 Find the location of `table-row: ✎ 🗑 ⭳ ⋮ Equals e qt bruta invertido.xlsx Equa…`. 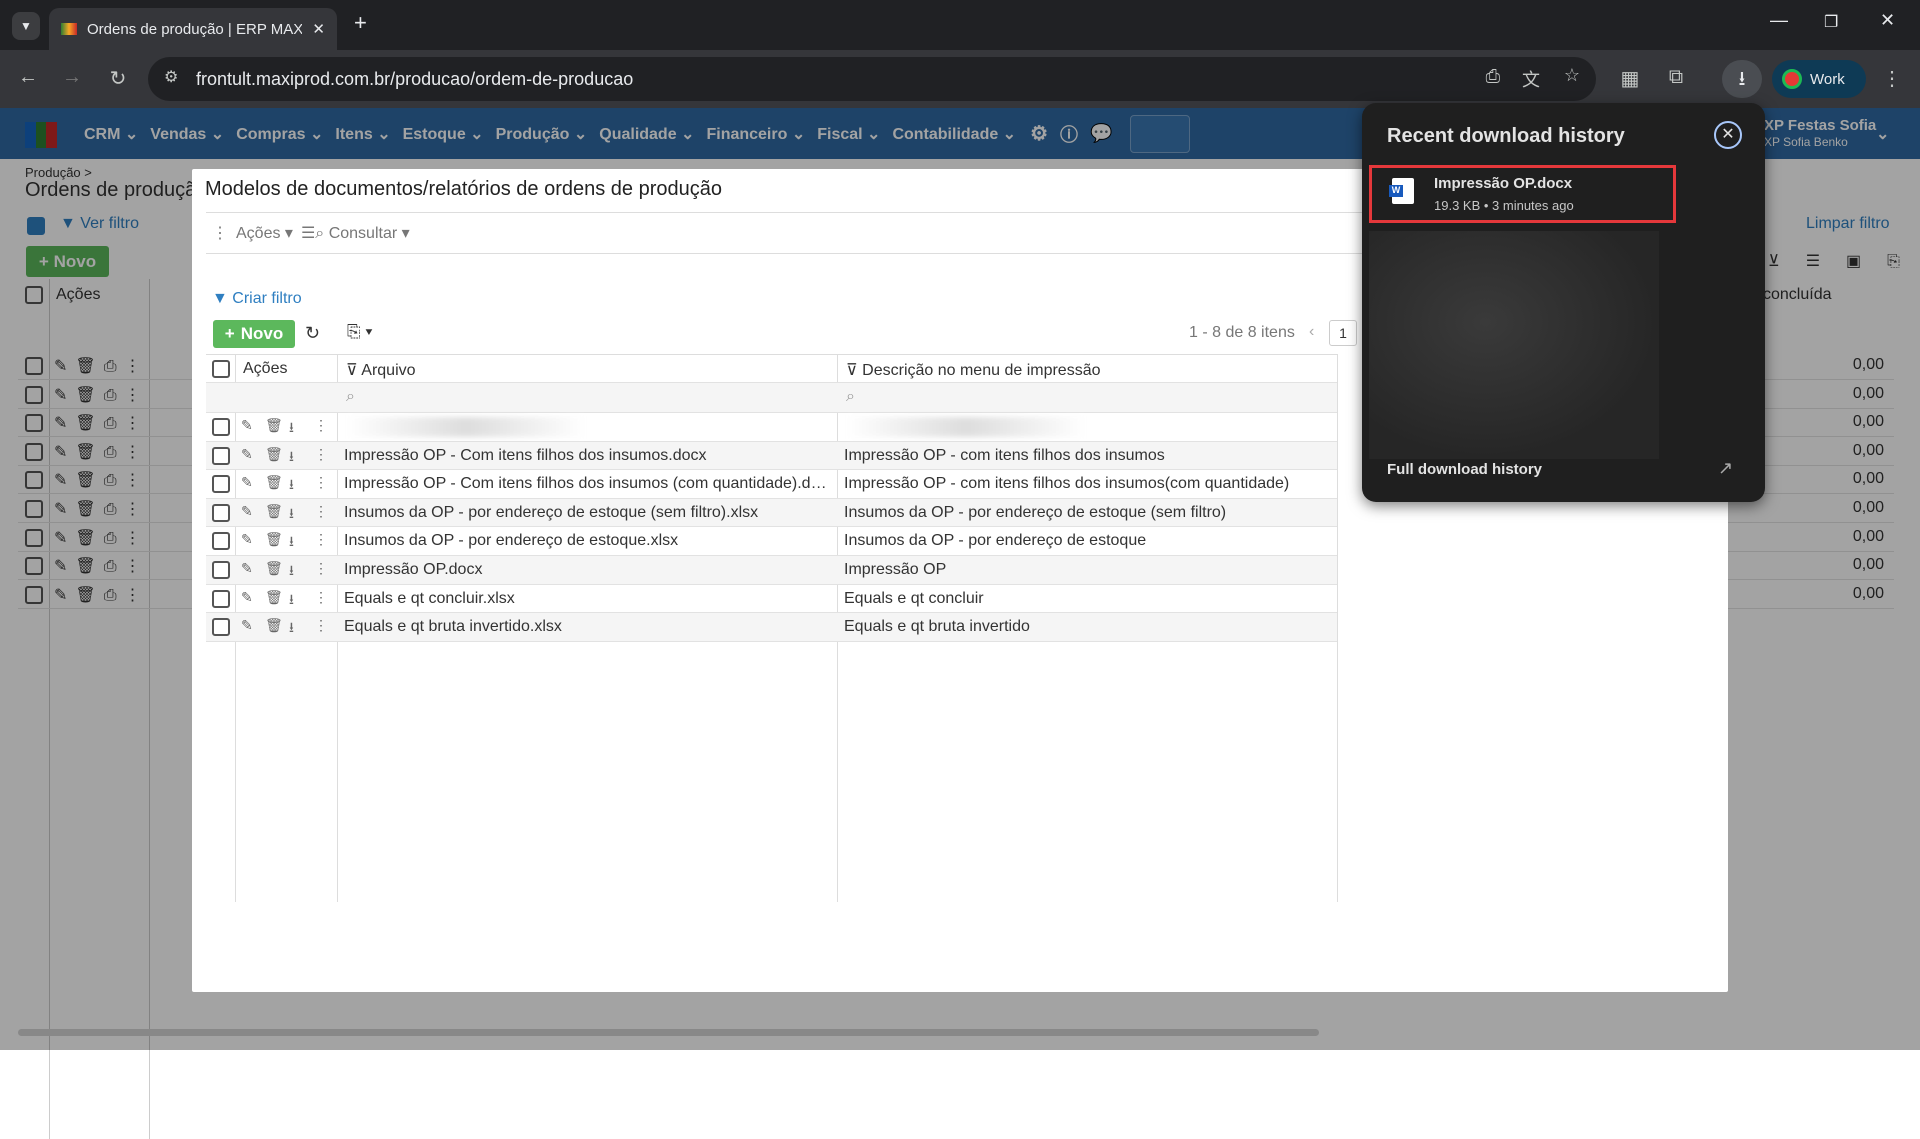

table-row: ✎ 🗑 ⭳ ⋮ Equals e qt bruta invertido.xlsx Equa… is located at coordinates (771, 627).